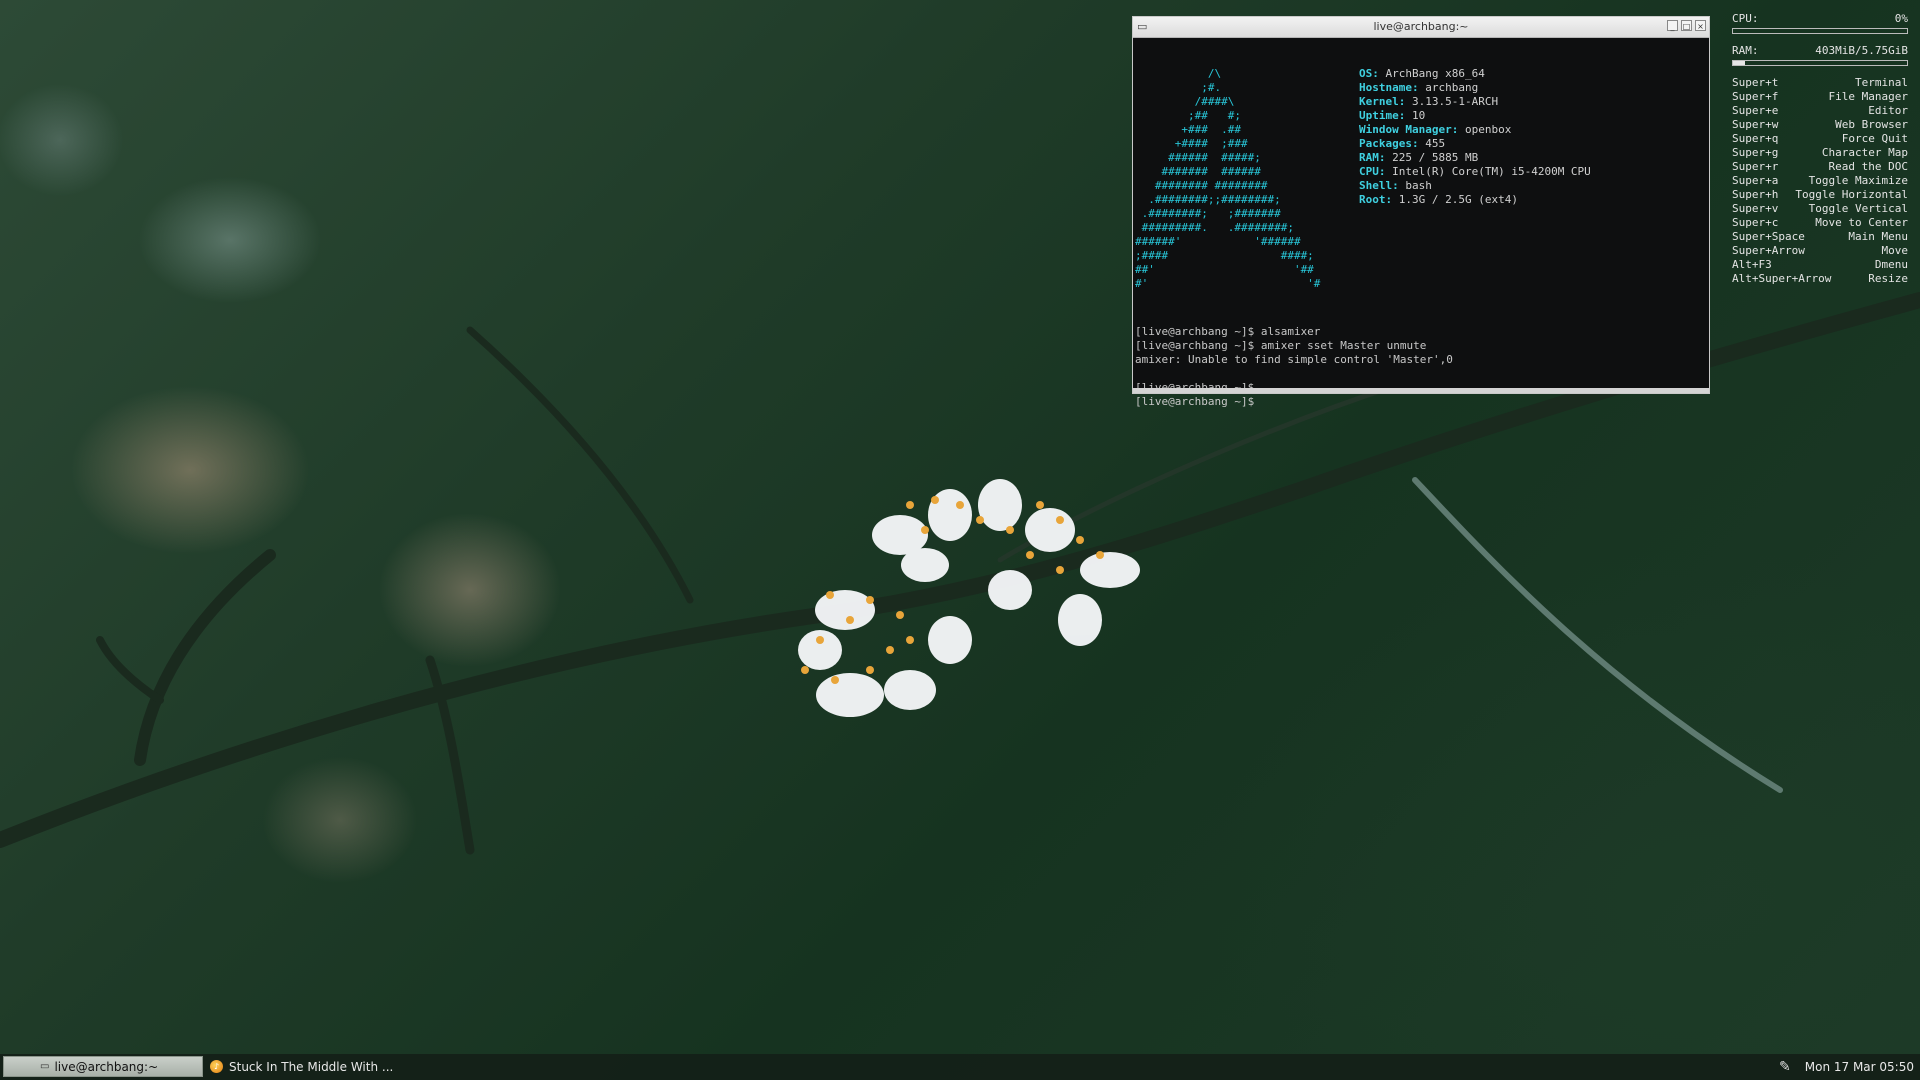  I want to click on maximize-button: □, so click(1686, 25).